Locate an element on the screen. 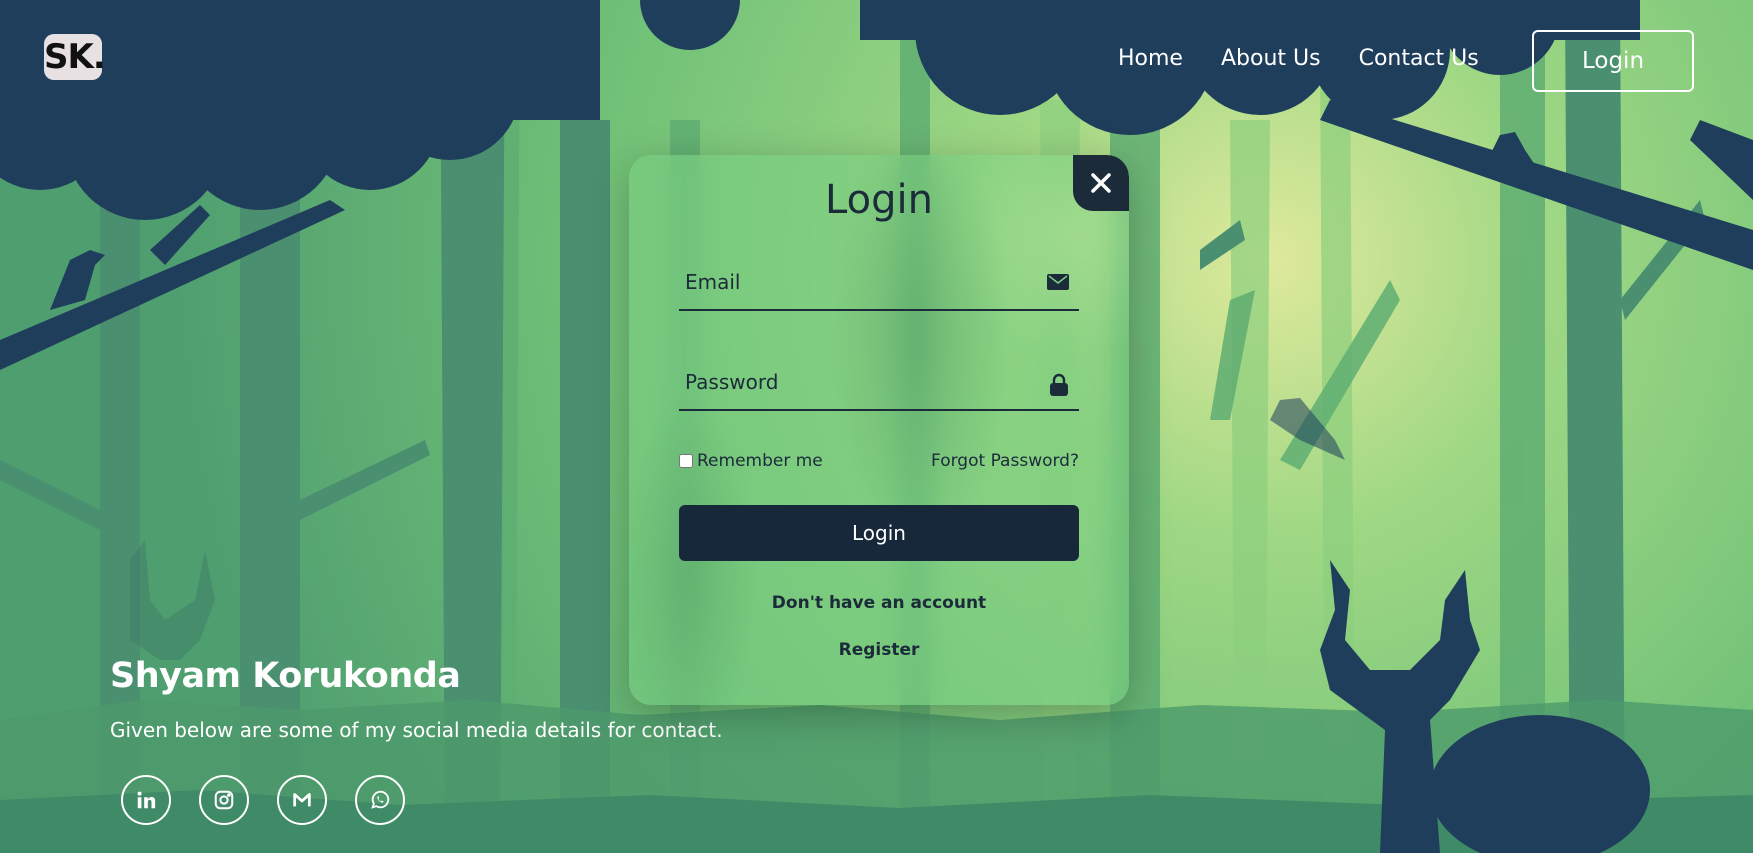  remember-me-checkbox-label: Remember me is located at coordinates (751, 461).